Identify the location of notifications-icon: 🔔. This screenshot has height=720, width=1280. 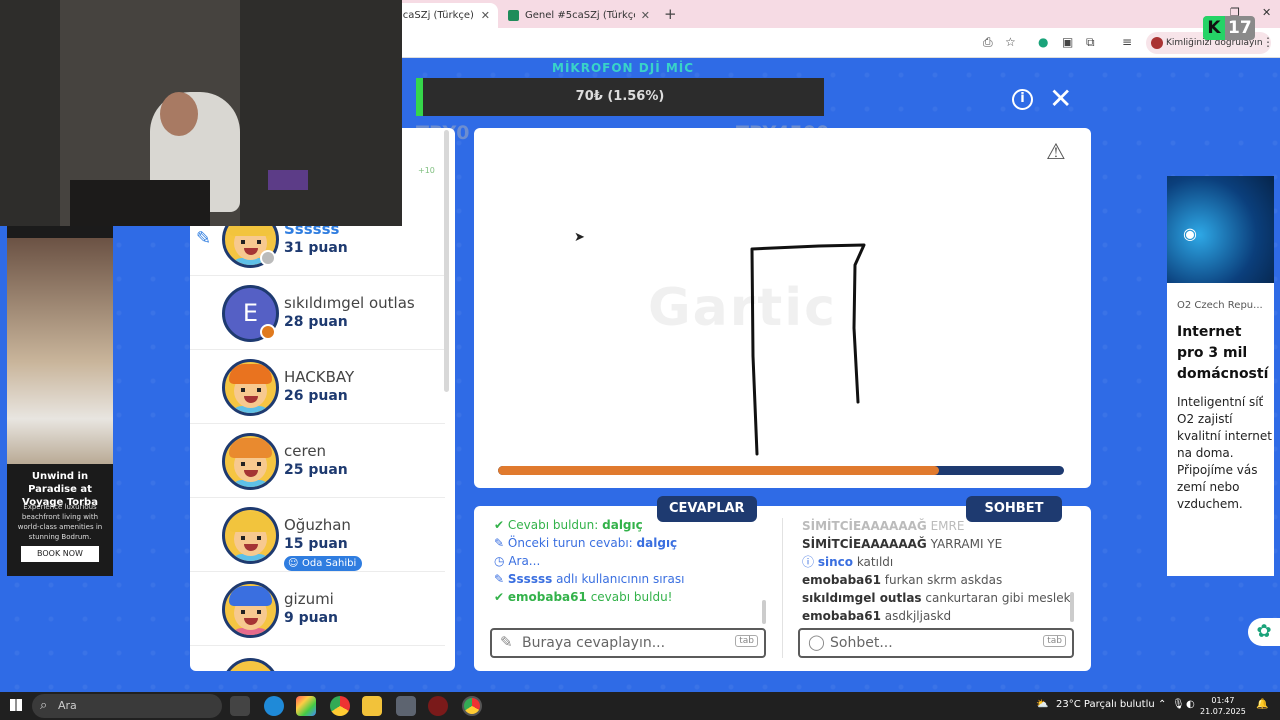
(1262, 704).